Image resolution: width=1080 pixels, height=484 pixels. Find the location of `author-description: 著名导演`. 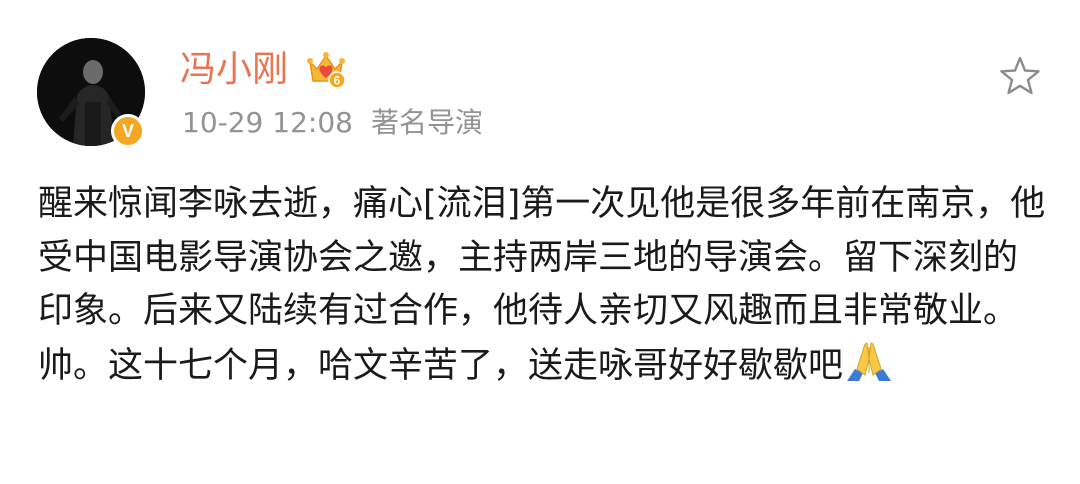

author-description: 著名导演 is located at coordinates (426, 122).